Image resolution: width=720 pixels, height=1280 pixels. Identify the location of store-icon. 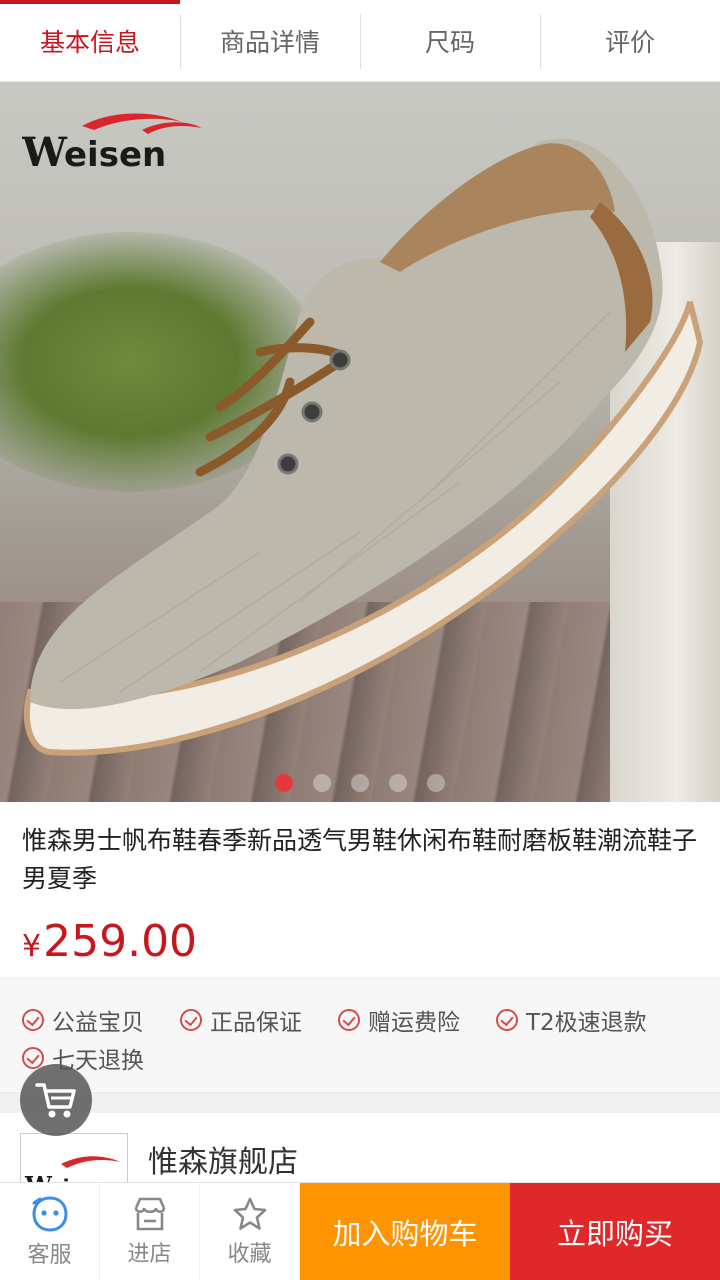
(149, 1213).